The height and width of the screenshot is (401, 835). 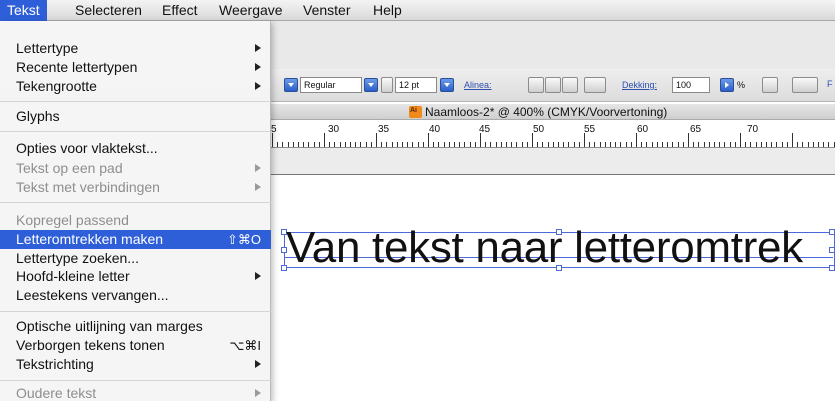 What do you see at coordinates (291, 85) in the screenshot?
I see `font-family-dropdown-arrow` at bounding box center [291, 85].